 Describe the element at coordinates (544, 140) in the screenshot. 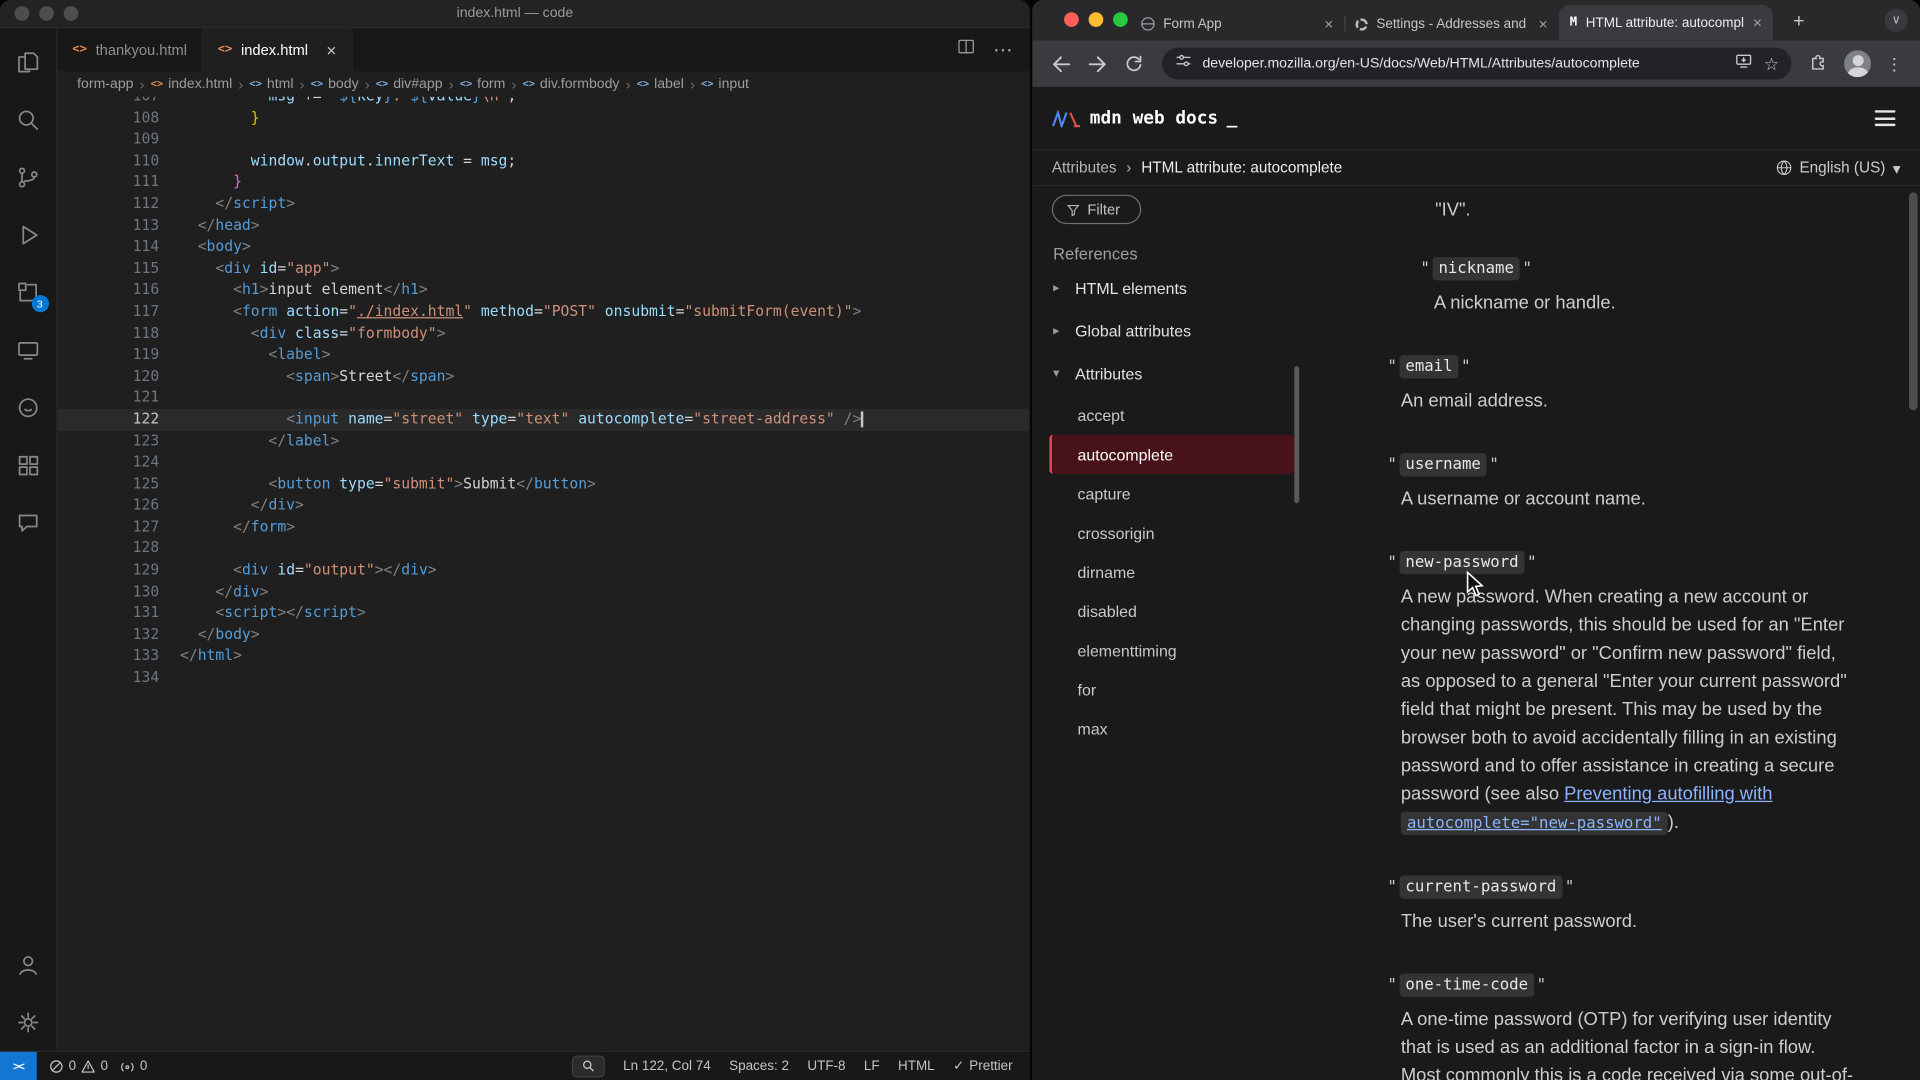

I see `code-line: 109` at that location.